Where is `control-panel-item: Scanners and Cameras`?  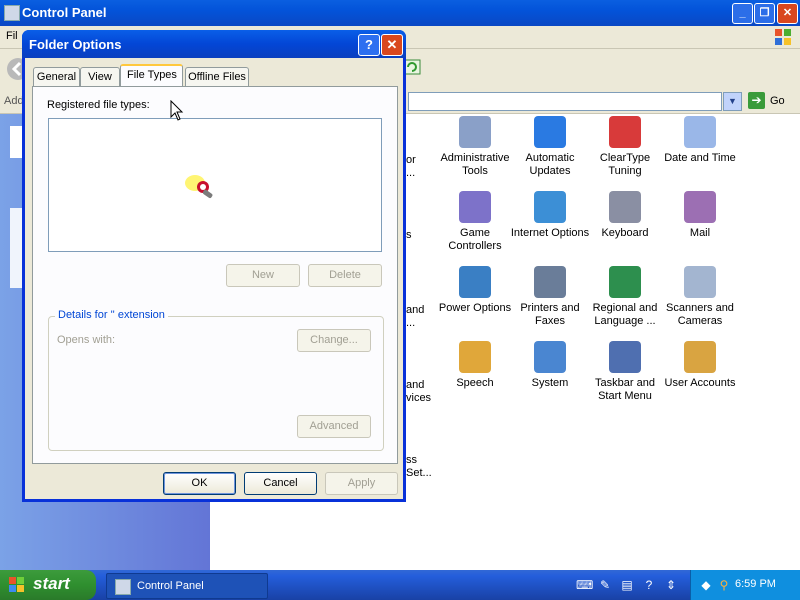
control-panel-item: Scanners and Cameras is located at coordinates (700, 297).